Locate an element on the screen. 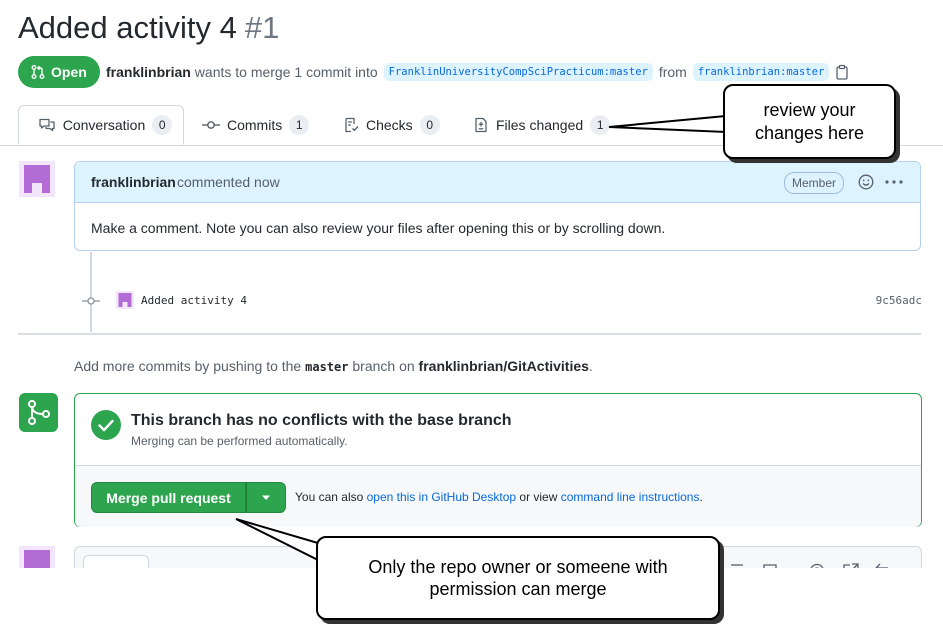 The image size is (943, 625). tab-commits-count: 1 is located at coordinates (299, 125).